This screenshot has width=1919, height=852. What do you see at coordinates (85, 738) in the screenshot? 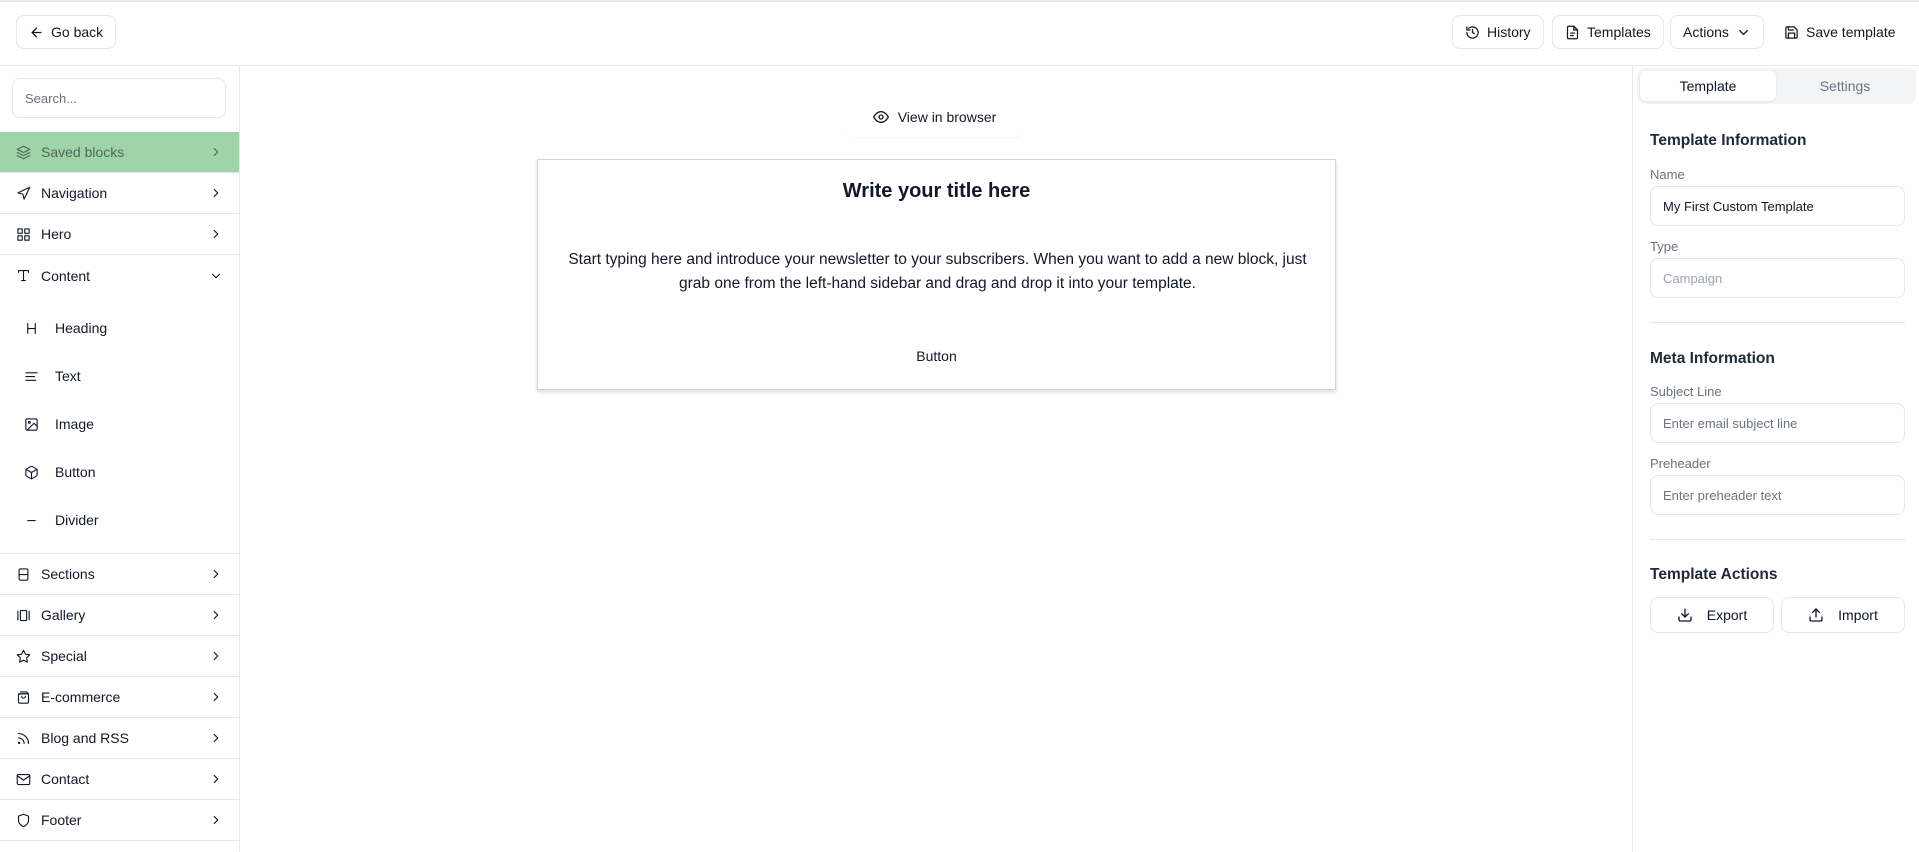
I see `sidebar-item-label: Blog and RSS` at bounding box center [85, 738].